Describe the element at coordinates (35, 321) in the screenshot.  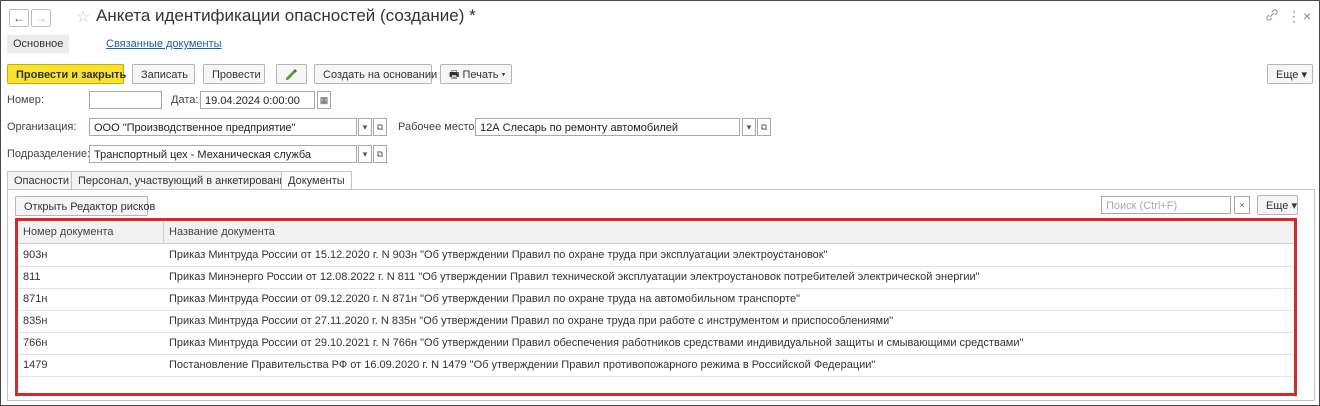
I see `document-number-cell: 835н` at that location.